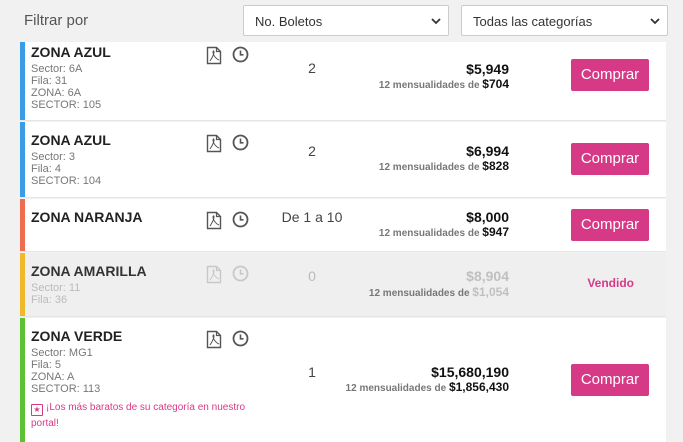  Describe the element at coordinates (487, 69) in the screenshot. I see `ticket-price: $5,949` at that location.